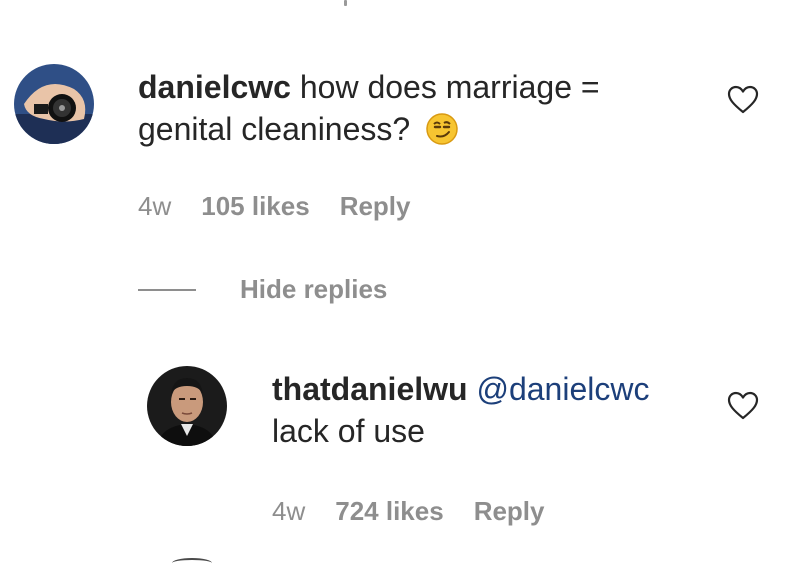 The image size is (800, 568). Describe the element at coordinates (345, 3) in the screenshot. I see `scroll-remnant-mark` at that location.